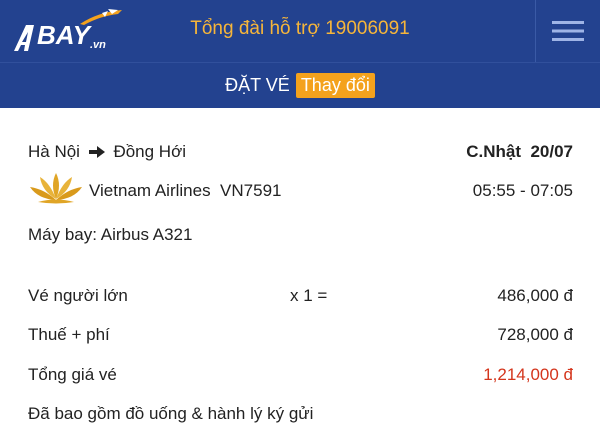 The height and width of the screenshot is (440, 600). I want to click on fare-note: Đã bao gồm đồ uống & hành lý ký gửi, so click(171, 413).